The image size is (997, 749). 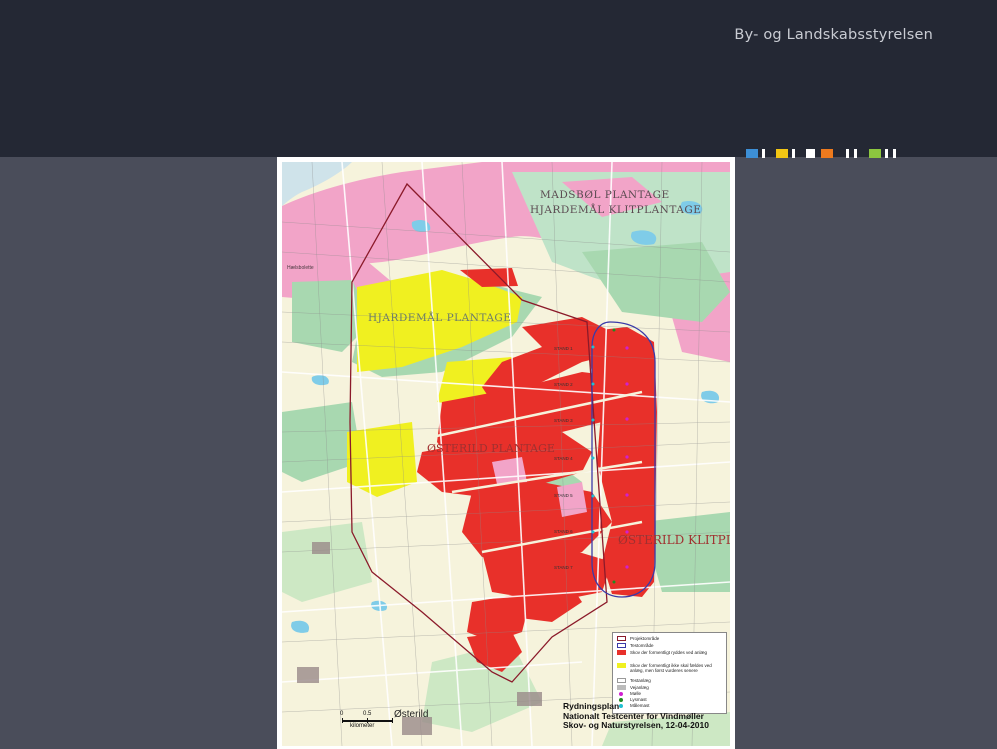 What do you see at coordinates (563, 531) in the screenshot?
I see `stand-label: STAND 6` at bounding box center [563, 531].